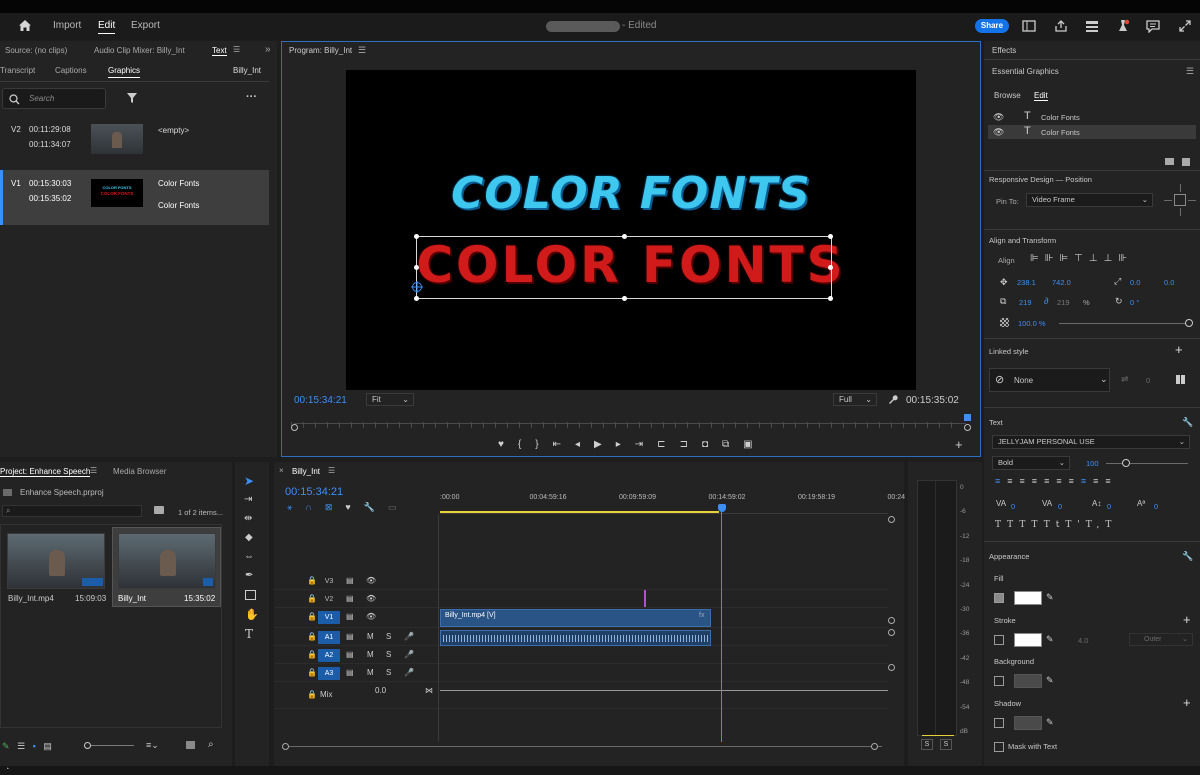 Image resolution: width=1200 pixels, height=775 pixels. I want to click on tab-edit: Edit, so click(1041, 96).